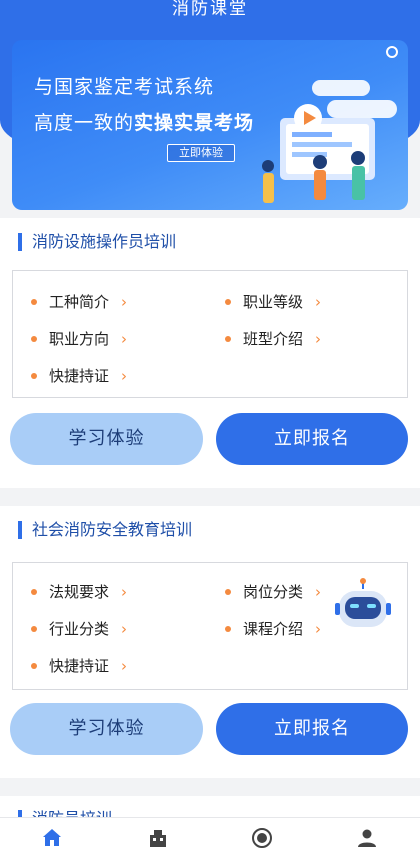  What do you see at coordinates (105, 530) in the screenshot?
I see `section-title: 社会消防安全教育培训` at bounding box center [105, 530].